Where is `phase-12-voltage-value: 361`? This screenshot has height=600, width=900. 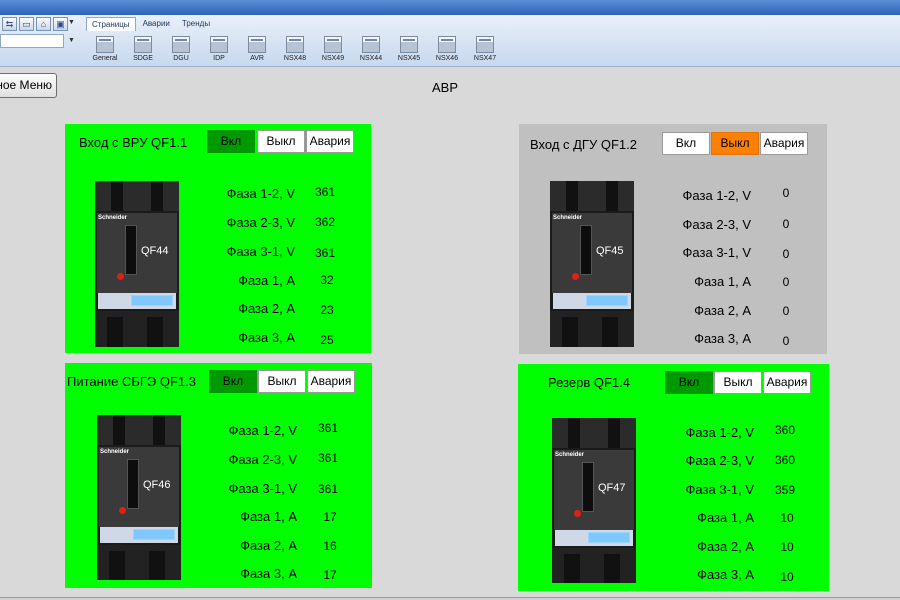 phase-12-voltage-value: 361 is located at coordinates (328, 428).